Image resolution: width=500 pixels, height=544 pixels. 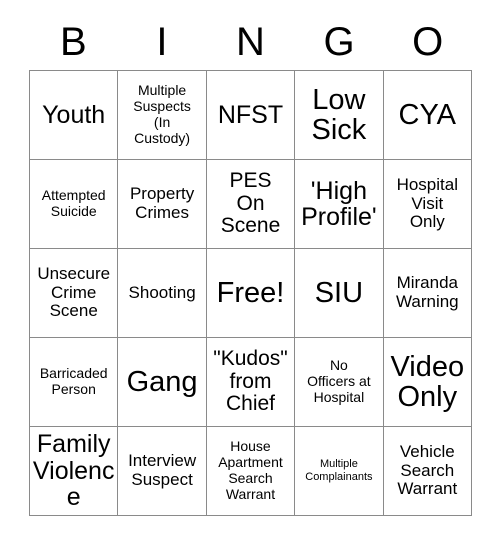 I want to click on bingo-cell: Barricaded Person, so click(x=74, y=382).